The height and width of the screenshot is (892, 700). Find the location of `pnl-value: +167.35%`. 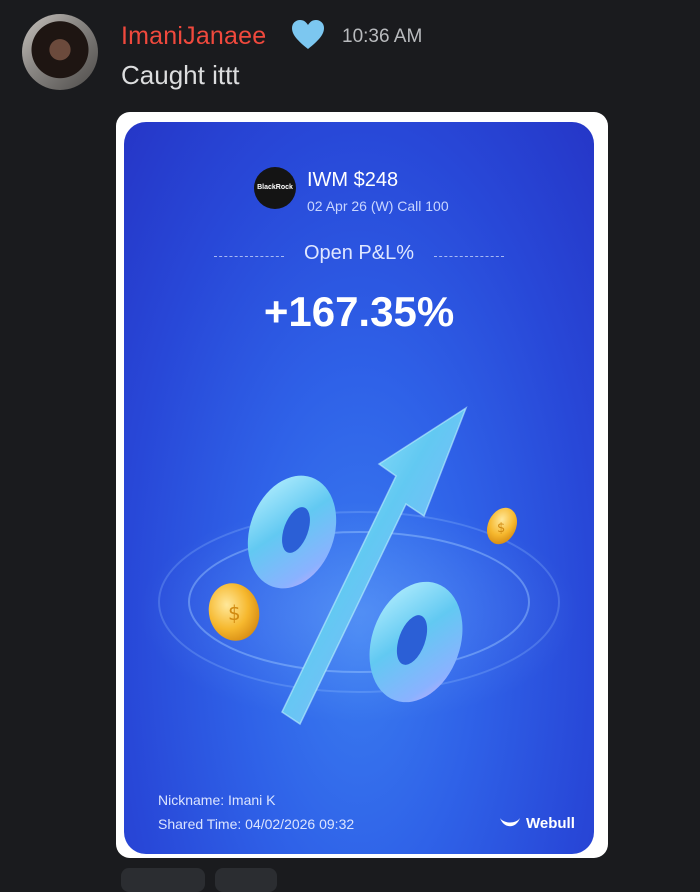

pnl-value: +167.35% is located at coordinates (359, 311).